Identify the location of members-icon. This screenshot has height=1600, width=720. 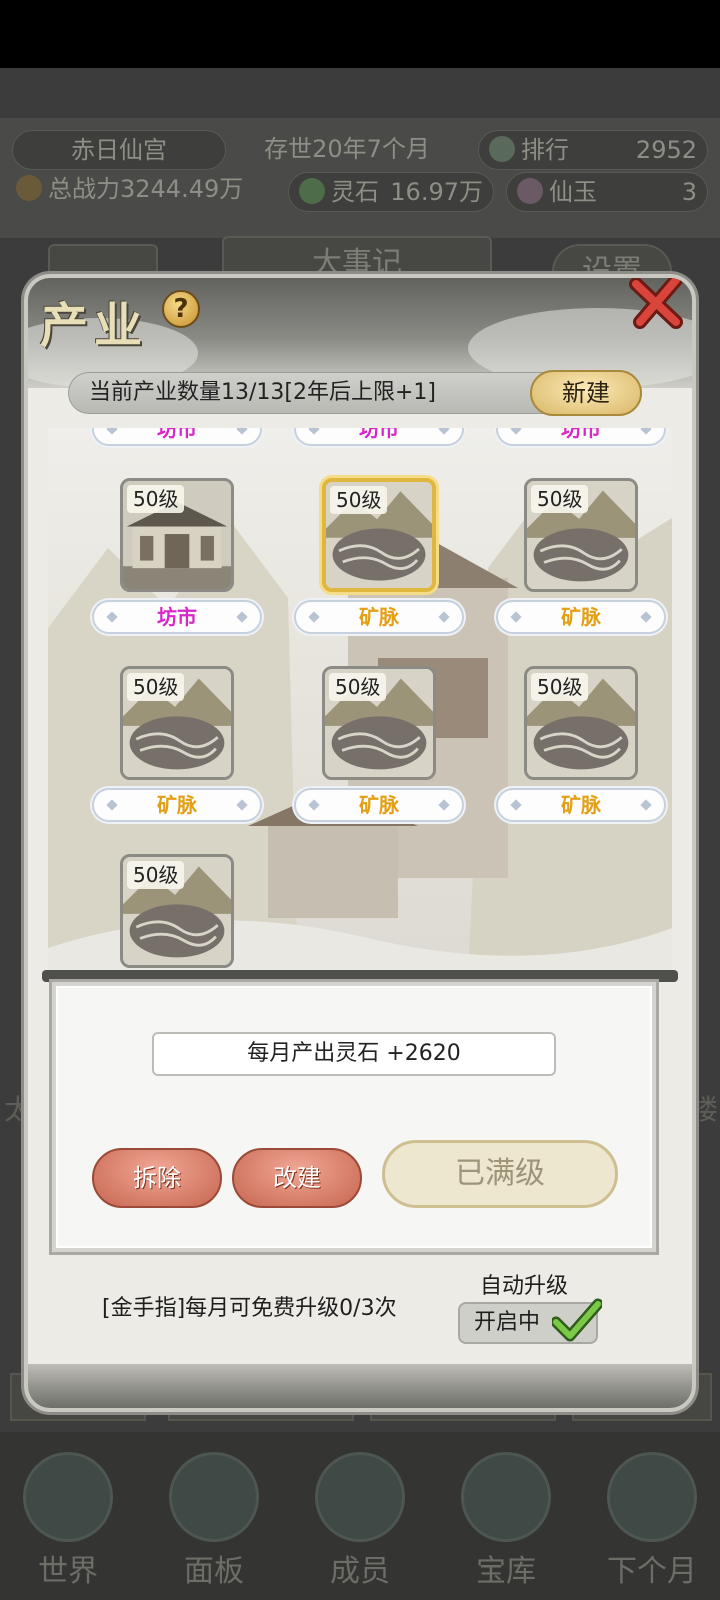
(360, 1497).